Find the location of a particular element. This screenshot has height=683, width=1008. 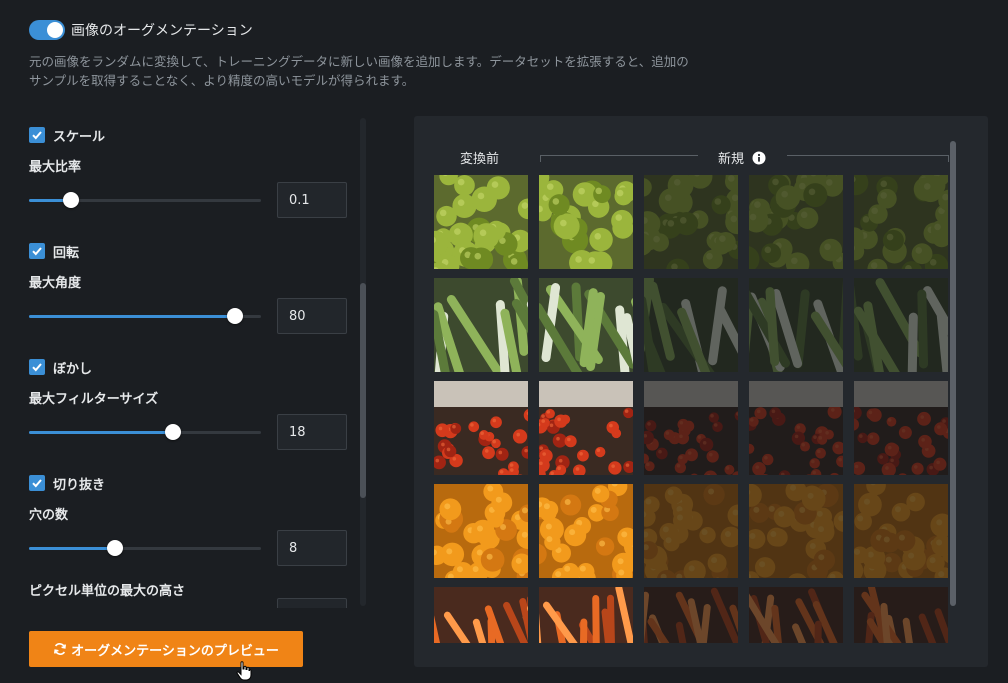

scale-checkbox is located at coordinates (37, 135).